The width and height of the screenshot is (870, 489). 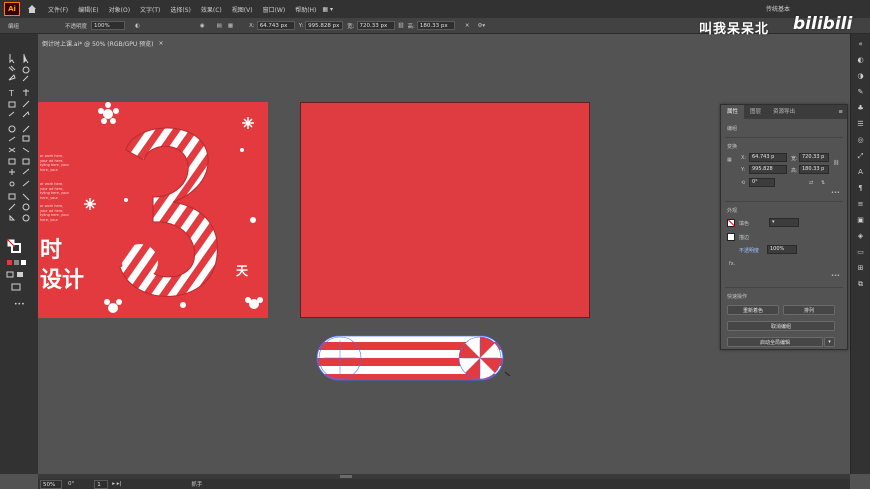 What do you see at coordinates (775, 342) in the screenshot?
I see `start-global-edit-button: 启动全局编辑` at bounding box center [775, 342].